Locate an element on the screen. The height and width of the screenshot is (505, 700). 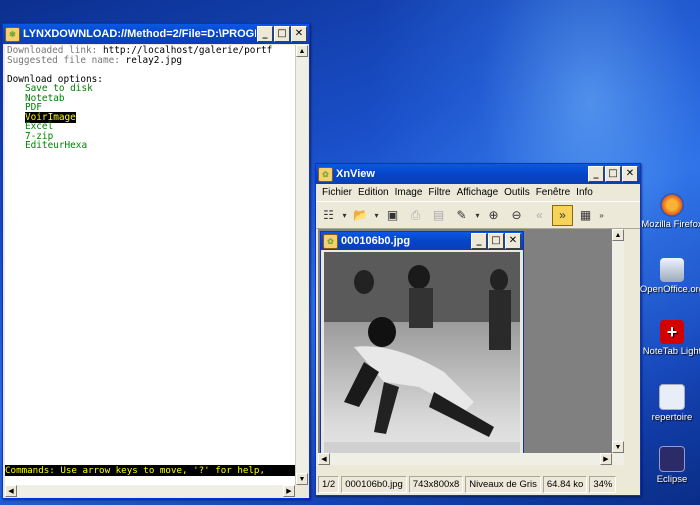
openoffice-icon is located at coordinates (672, 270).